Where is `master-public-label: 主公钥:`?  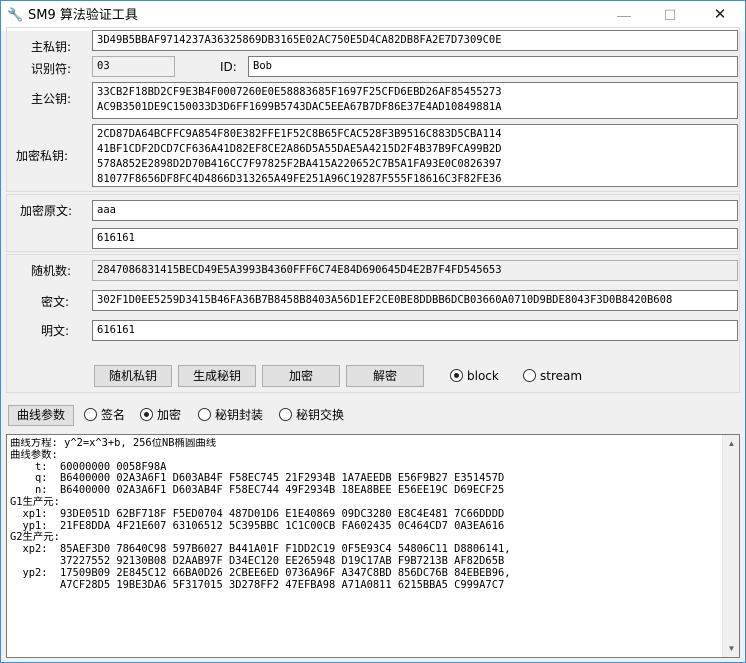 master-public-label: 主公钥: is located at coordinates (51, 99).